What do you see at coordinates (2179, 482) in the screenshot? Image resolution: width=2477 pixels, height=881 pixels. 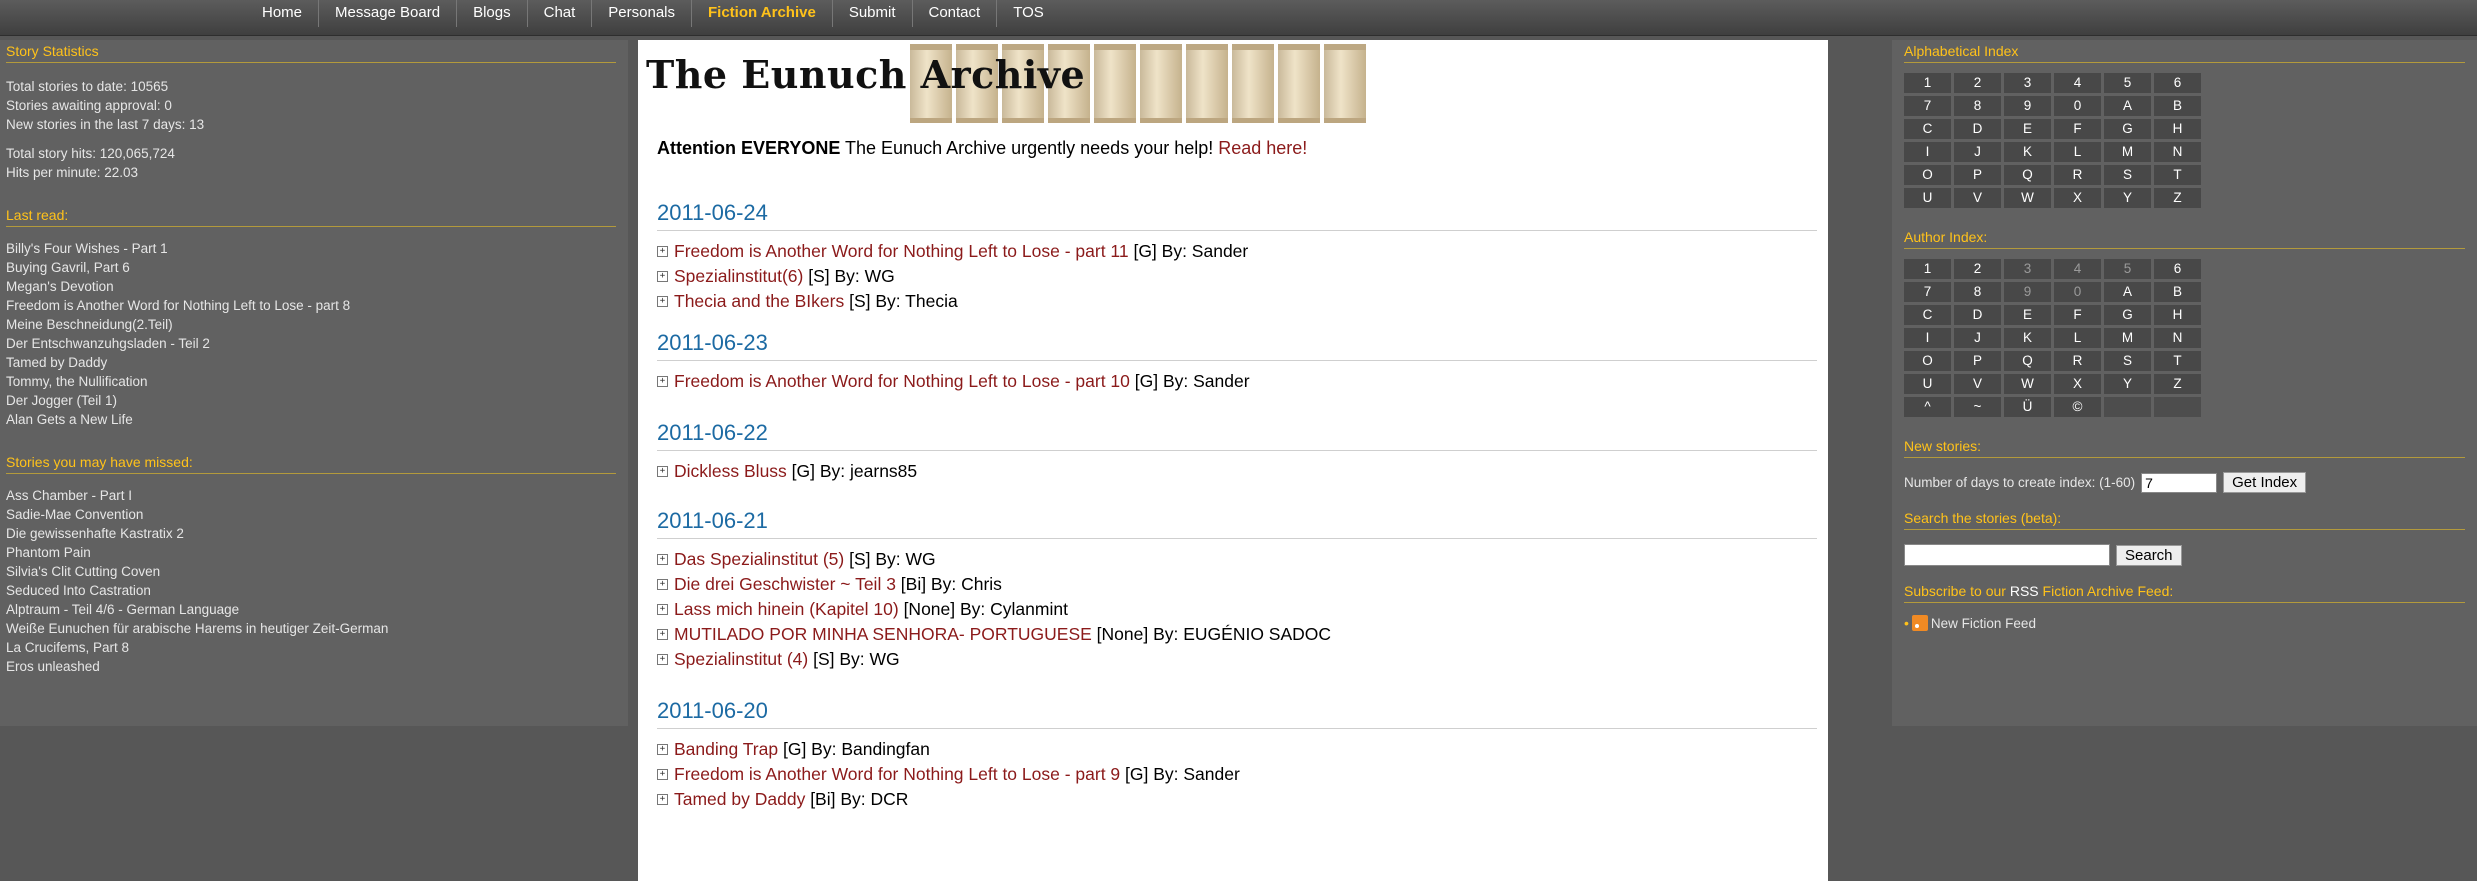 I see `days-input` at bounding box center [2179, 482].